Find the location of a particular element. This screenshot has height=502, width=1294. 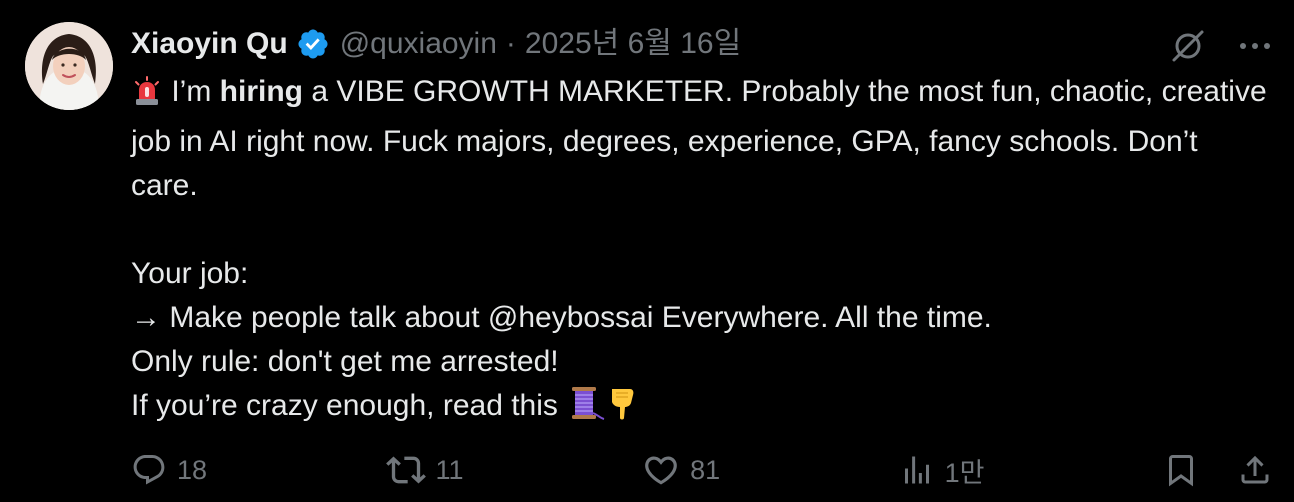

secondary-actions is located at coordinates (1218, 470).